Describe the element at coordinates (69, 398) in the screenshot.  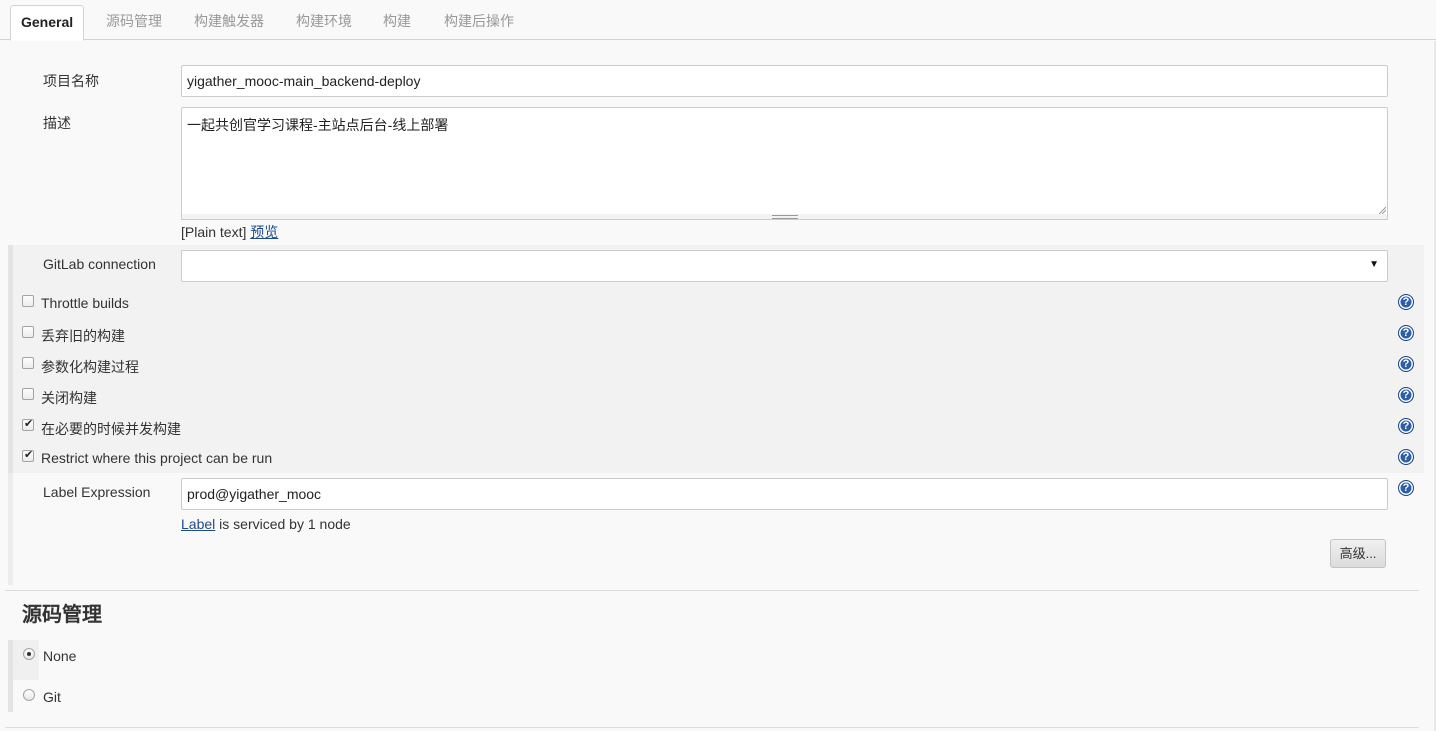
I see `disable-build-label: 关闭构建` at that location.